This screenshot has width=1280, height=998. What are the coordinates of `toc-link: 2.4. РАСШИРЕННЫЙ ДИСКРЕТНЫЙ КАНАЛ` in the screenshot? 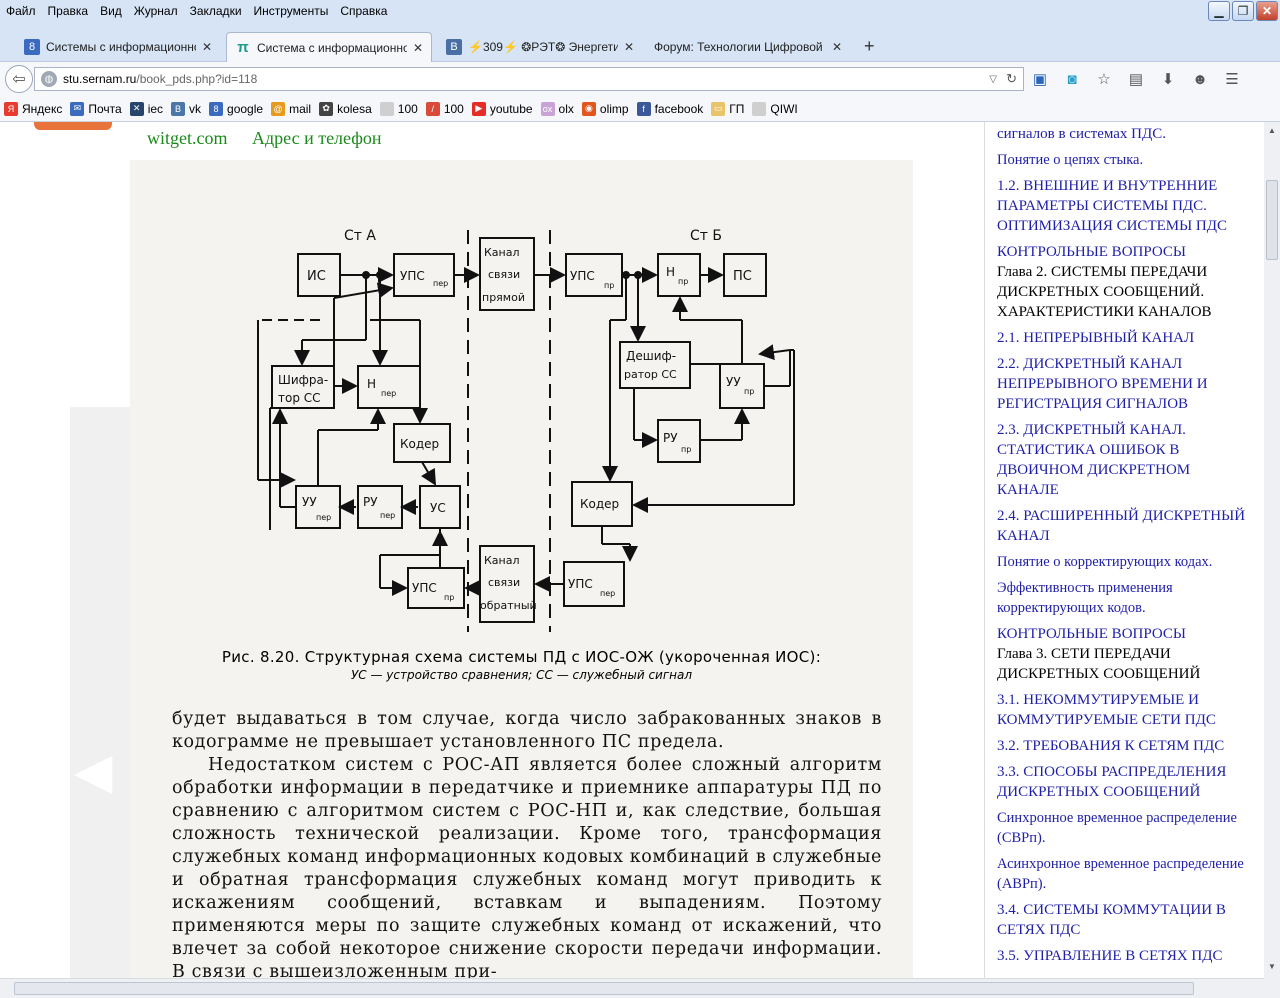 It's located at (1126, 526).